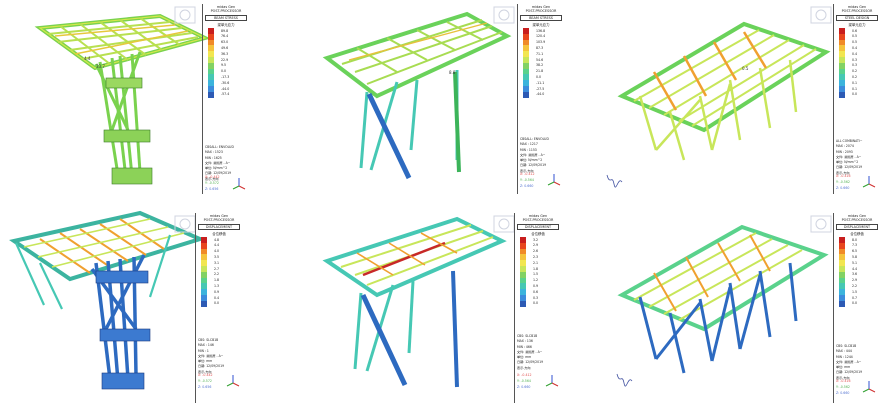 The image size is (891, 418). What do you see at coordinates (540, 59) in the screenshot?
I see `scale-value: 54.6` at bounding box center [540, 59].